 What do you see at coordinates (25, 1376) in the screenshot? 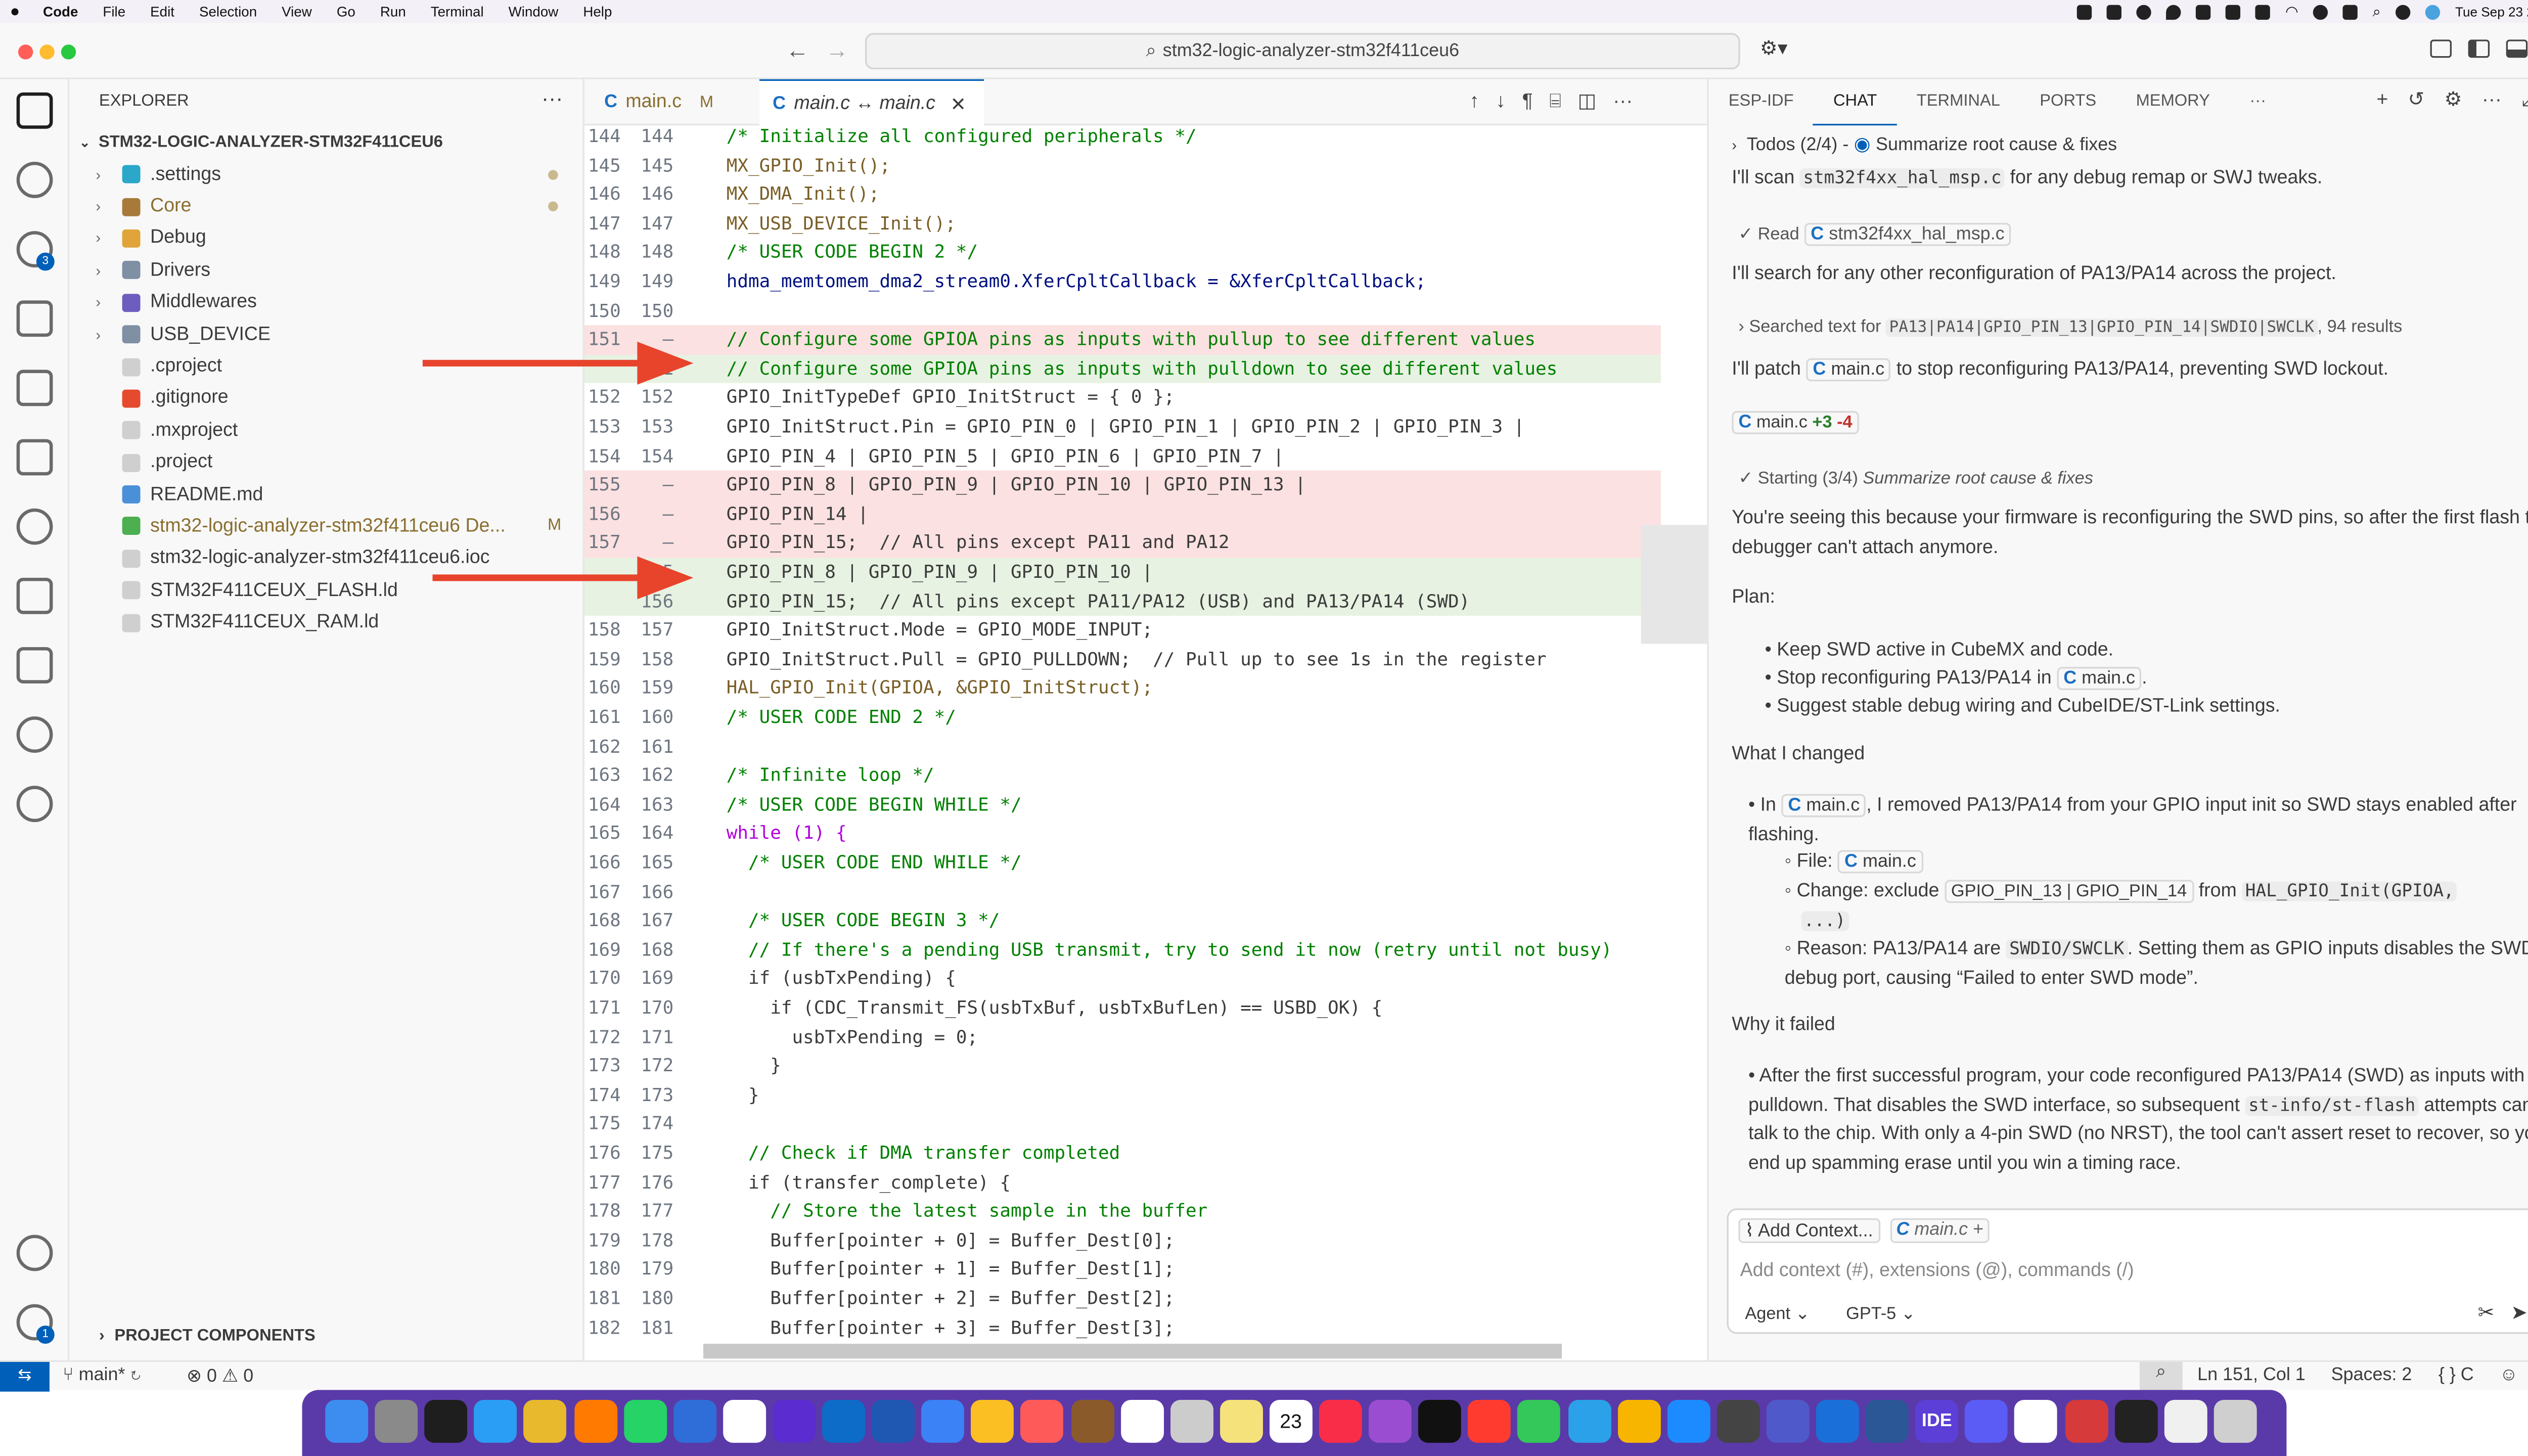
I see `remote-icon: ⇆` at bounding box center [25, 1376].